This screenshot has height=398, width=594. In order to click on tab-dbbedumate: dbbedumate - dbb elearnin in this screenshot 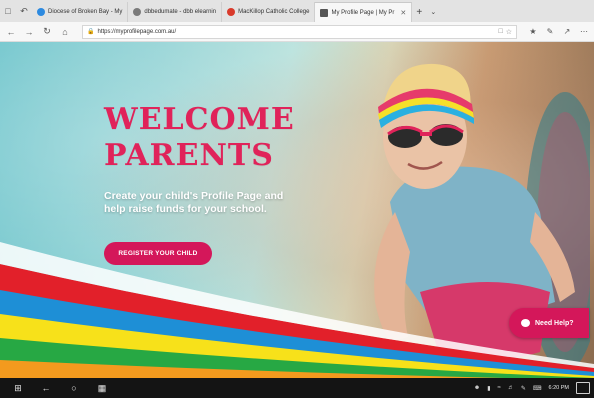, I will do `click(175, 12)`.